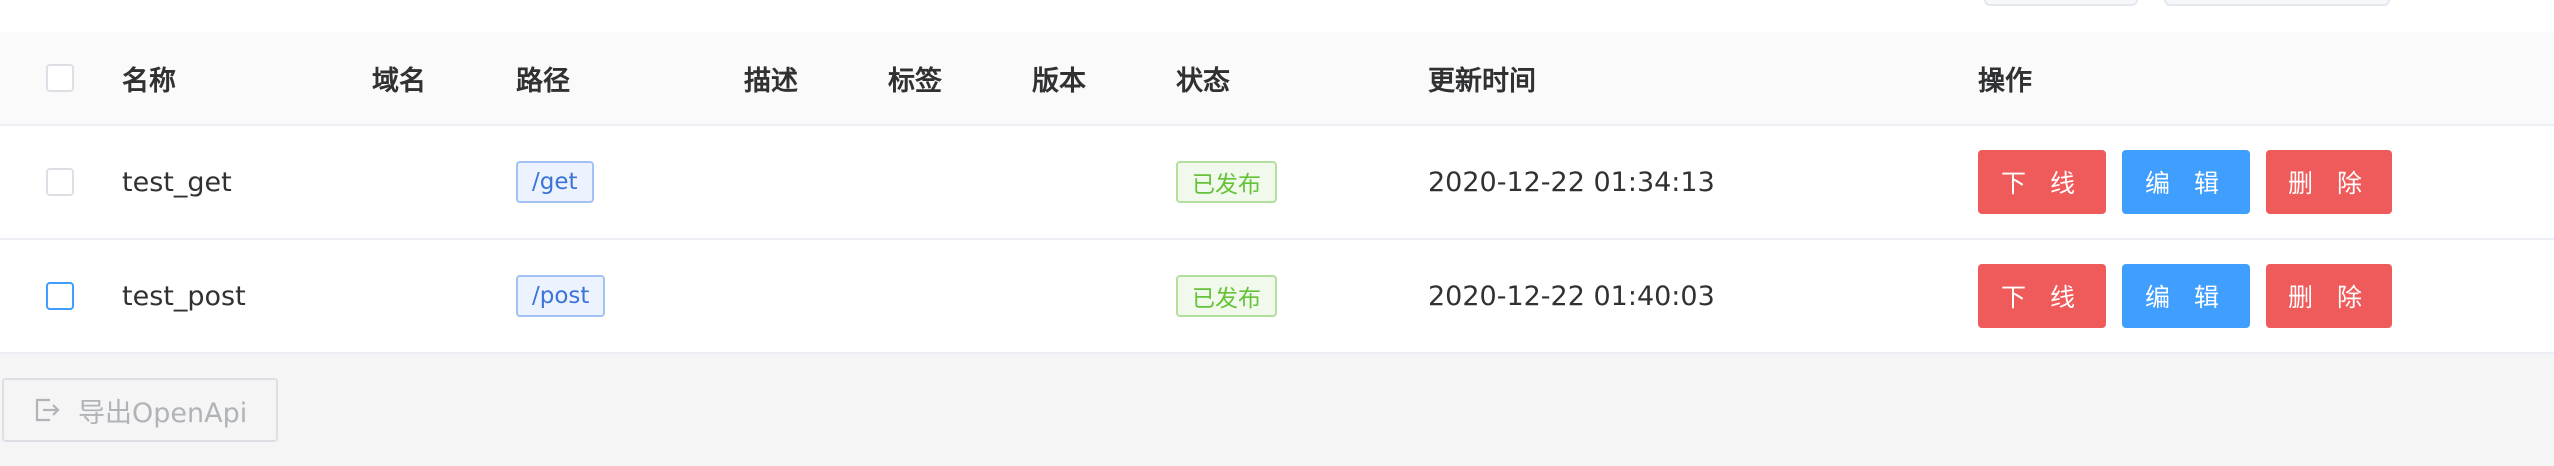 The image size is (2554, 466). I want to click on header-actions: 操作, so click(2005, 81).